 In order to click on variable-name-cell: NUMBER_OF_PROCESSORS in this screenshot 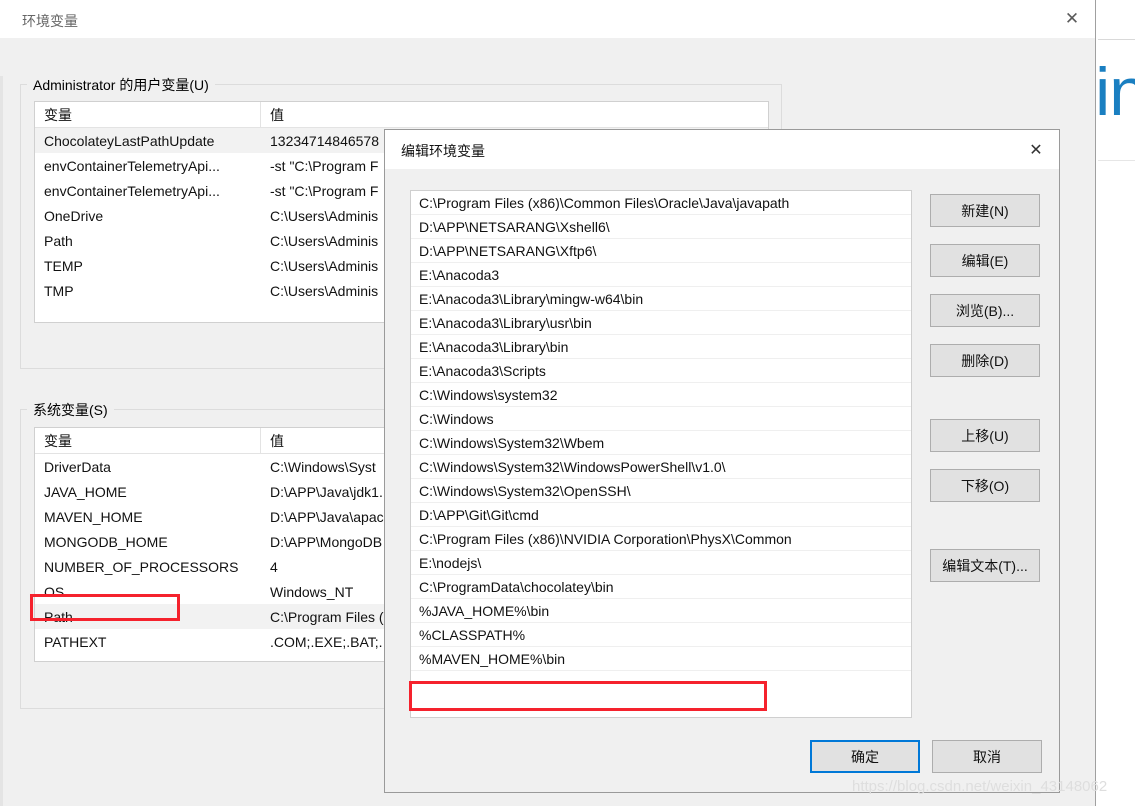, I will do `click(141, 566)`.